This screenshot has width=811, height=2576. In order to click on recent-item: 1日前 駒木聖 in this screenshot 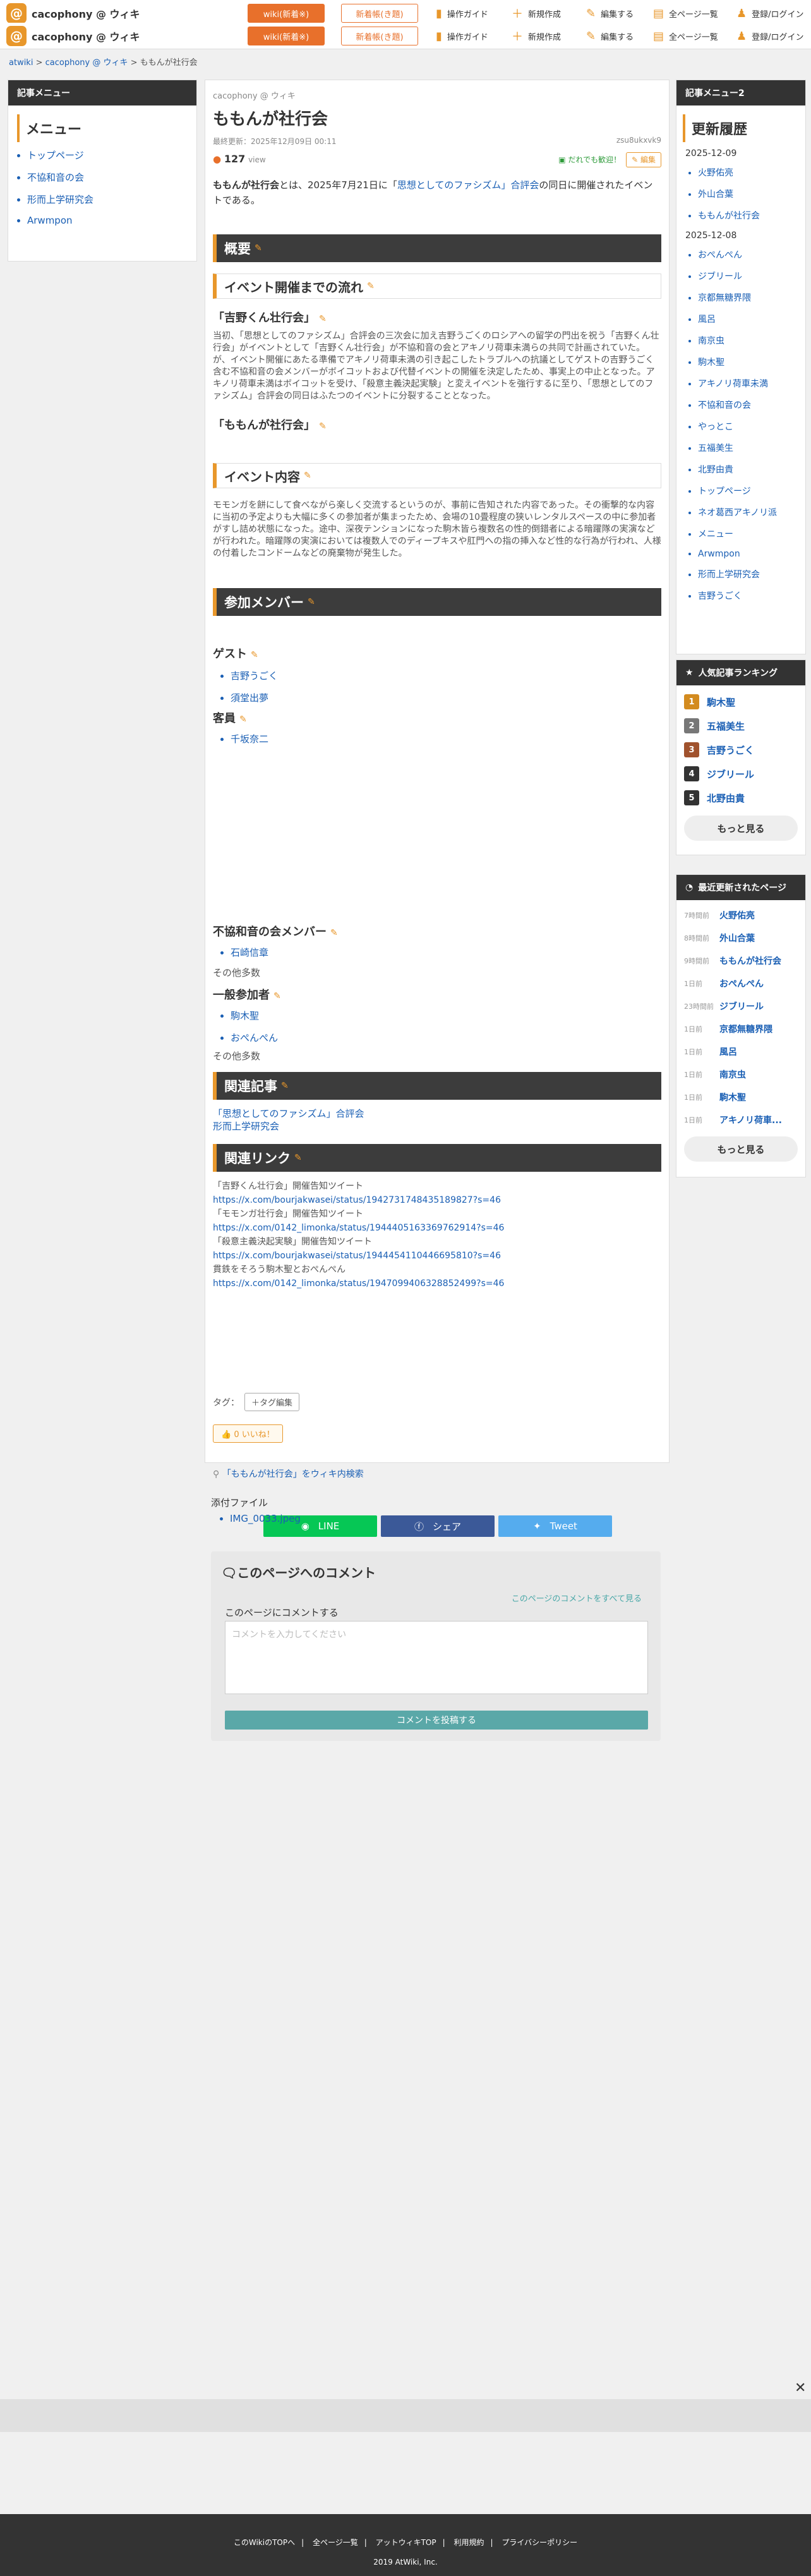, I will do `click(744, 1097)`.